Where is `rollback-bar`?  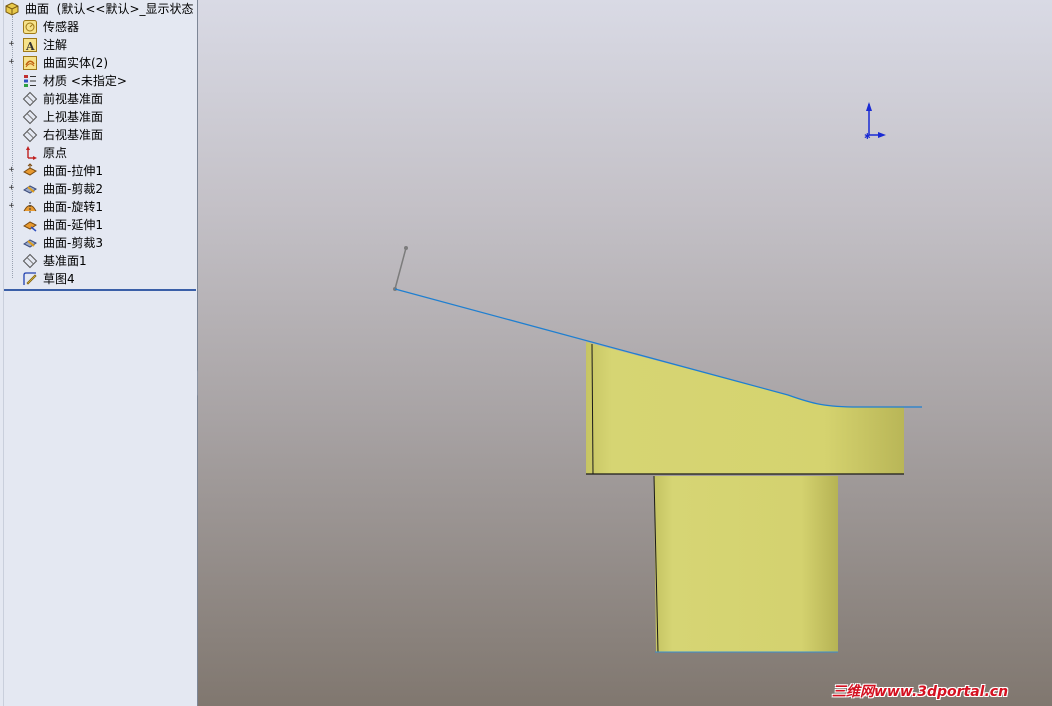
rollback-bar is located at coordinates (100, 290).